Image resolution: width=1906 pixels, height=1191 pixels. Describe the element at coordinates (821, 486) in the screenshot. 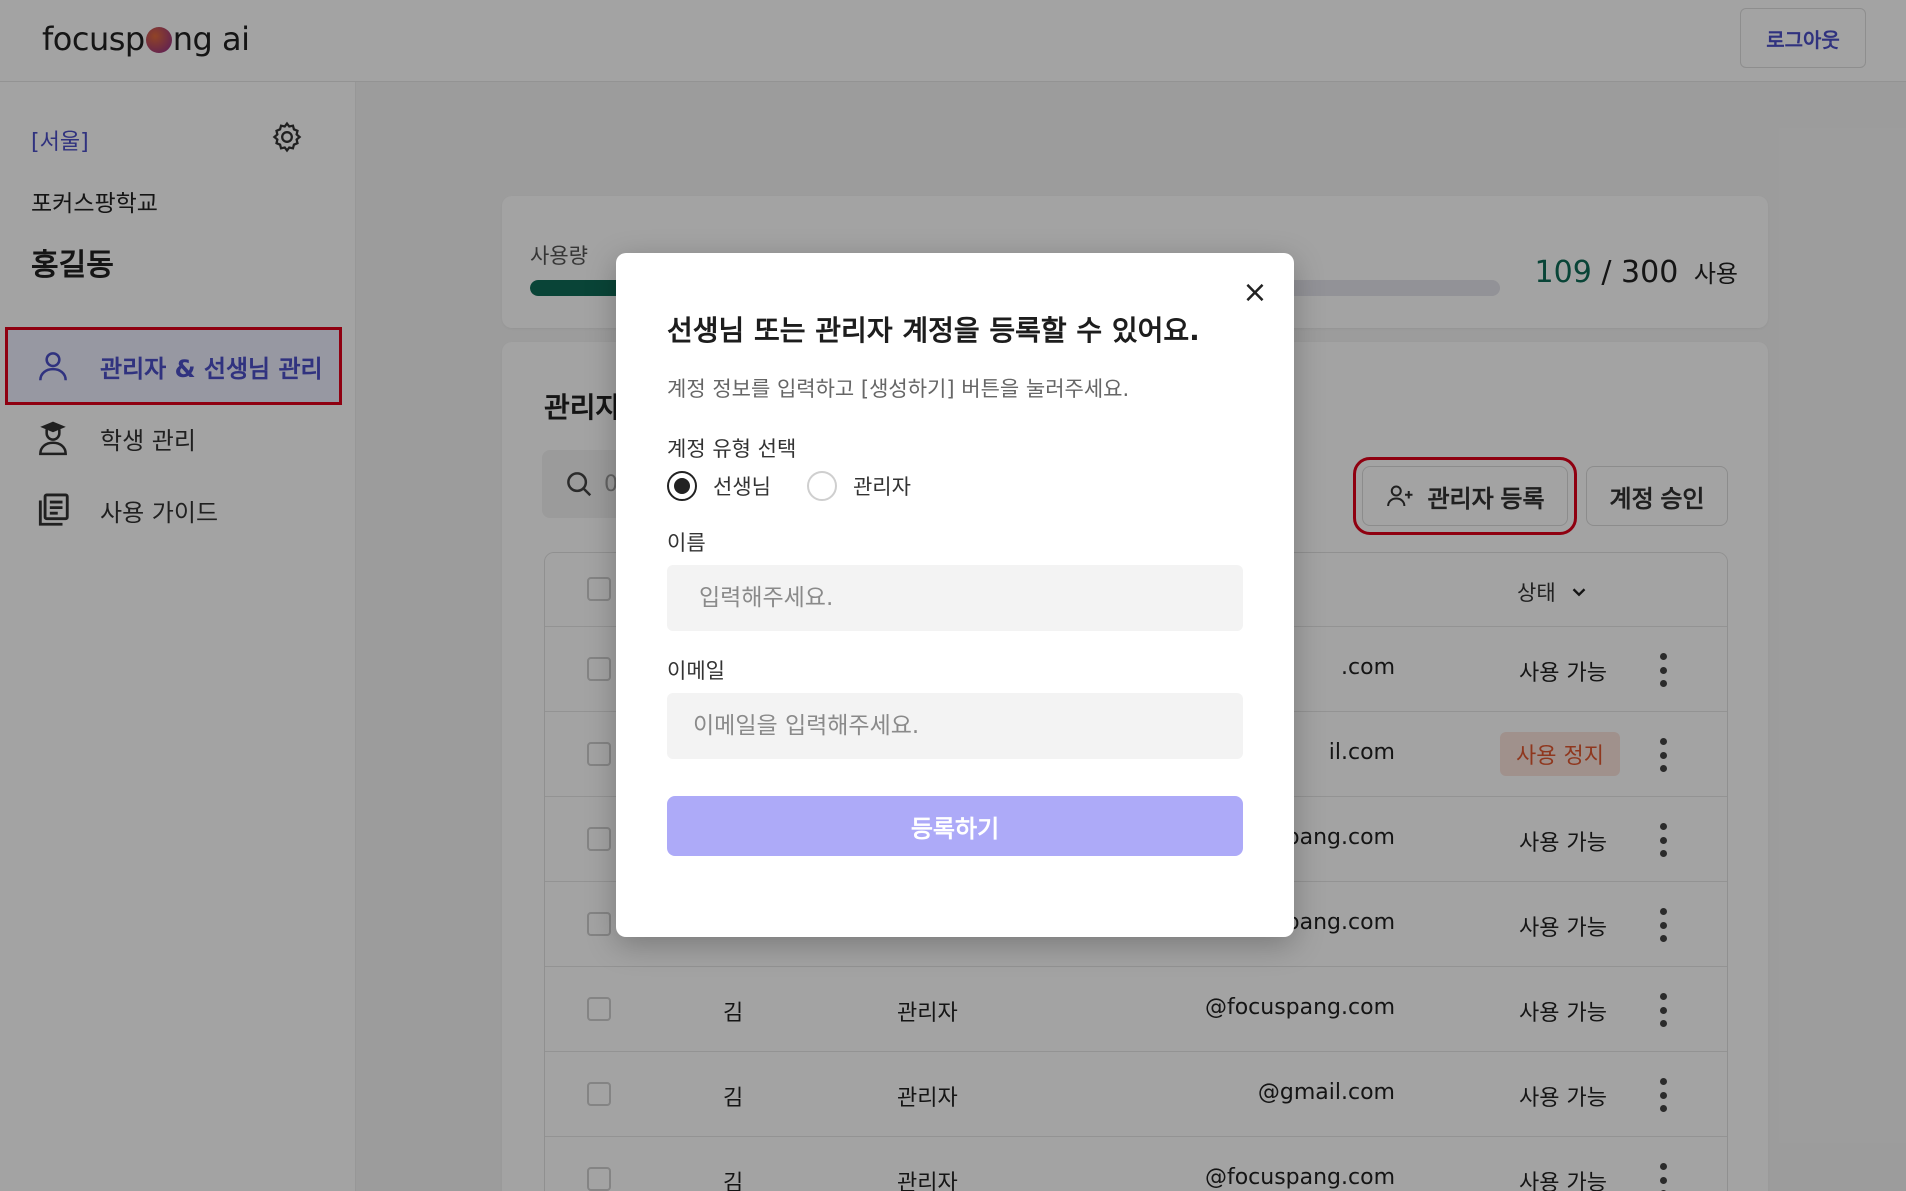

I see `radio-admin` at that location.